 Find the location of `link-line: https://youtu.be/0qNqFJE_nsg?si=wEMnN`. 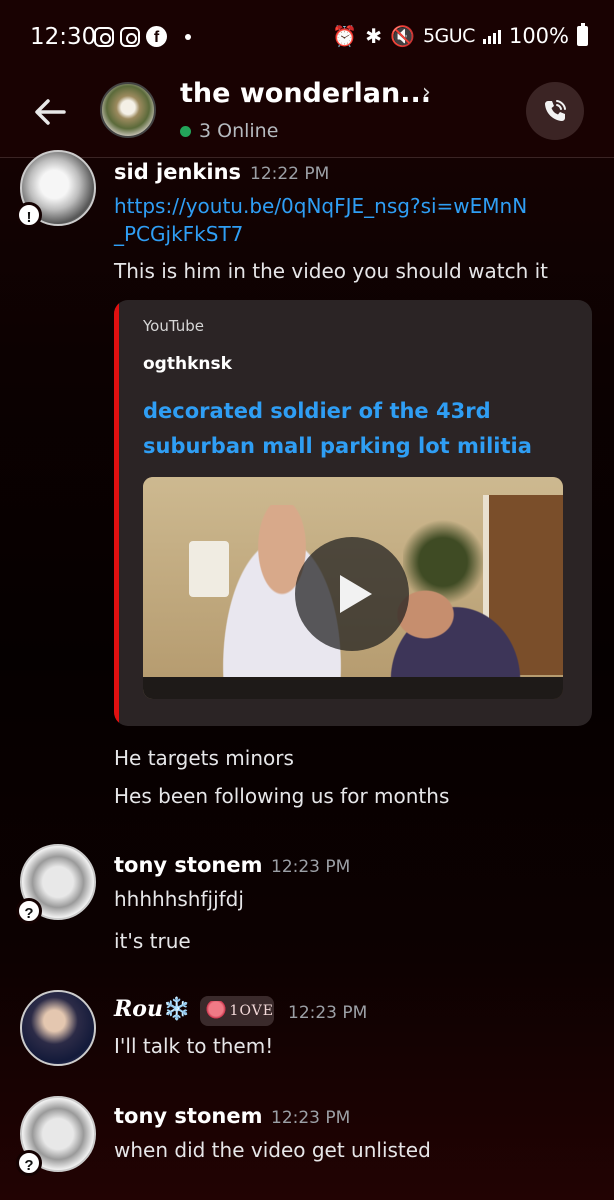

link-line: https://youtu.be/0qNqFJE_nsg?si=wEMnN is located at coordinates (320, 206).